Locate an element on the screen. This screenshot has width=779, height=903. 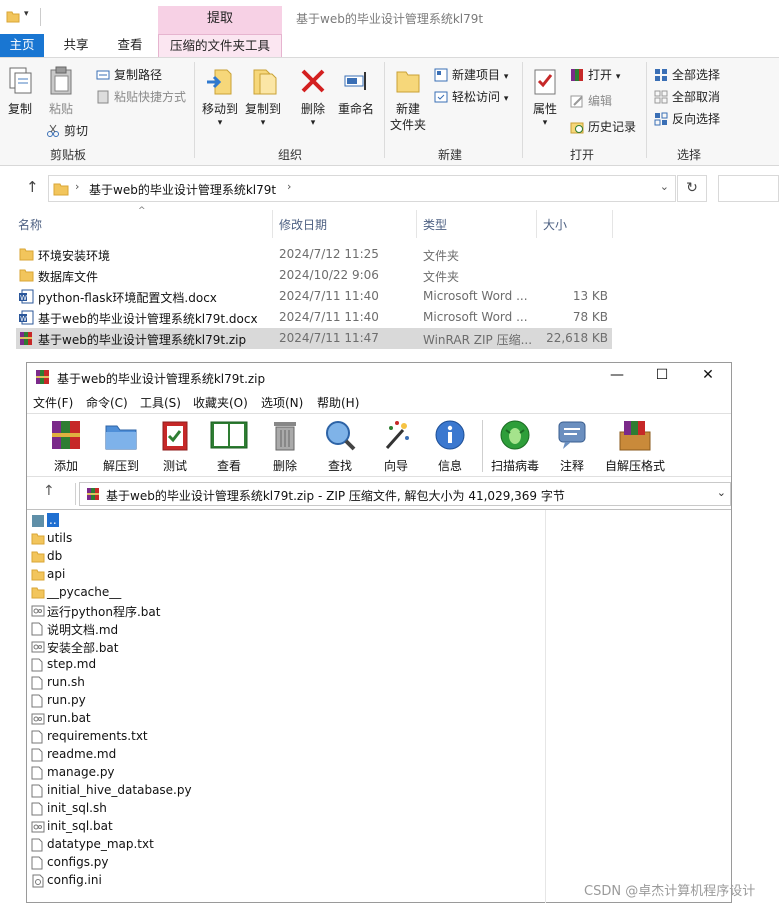
search-input is located at coordinates (748, 188).